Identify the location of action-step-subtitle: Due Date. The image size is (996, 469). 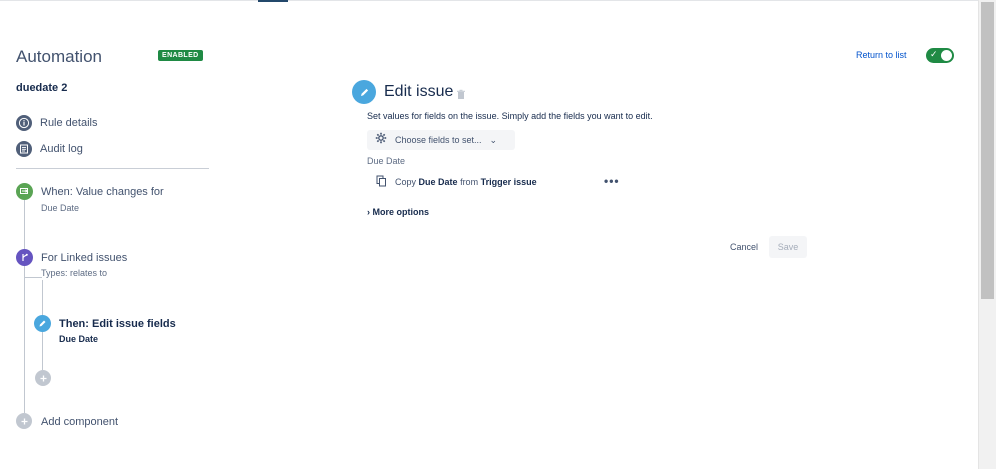
(79, 339).